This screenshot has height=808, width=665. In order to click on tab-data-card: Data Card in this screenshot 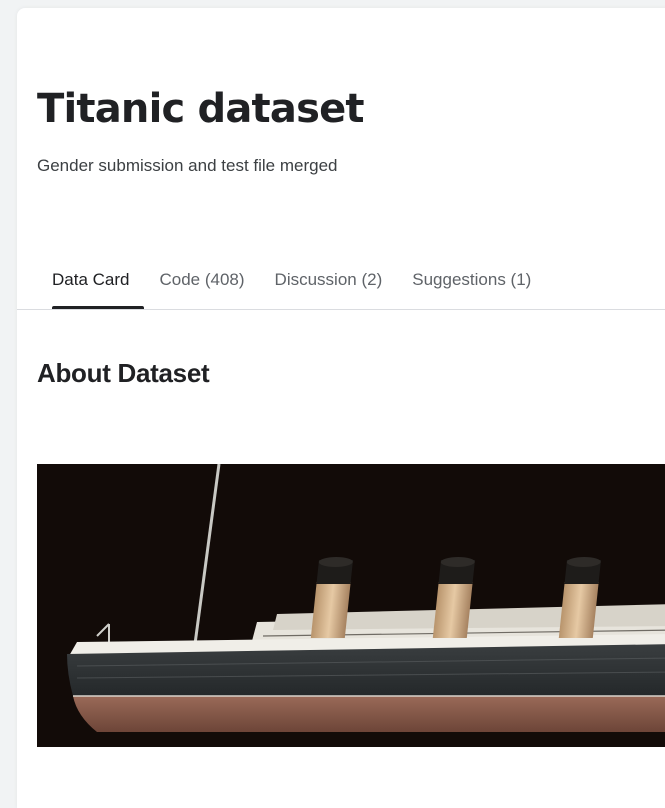, I will do `click(91, 286)`.